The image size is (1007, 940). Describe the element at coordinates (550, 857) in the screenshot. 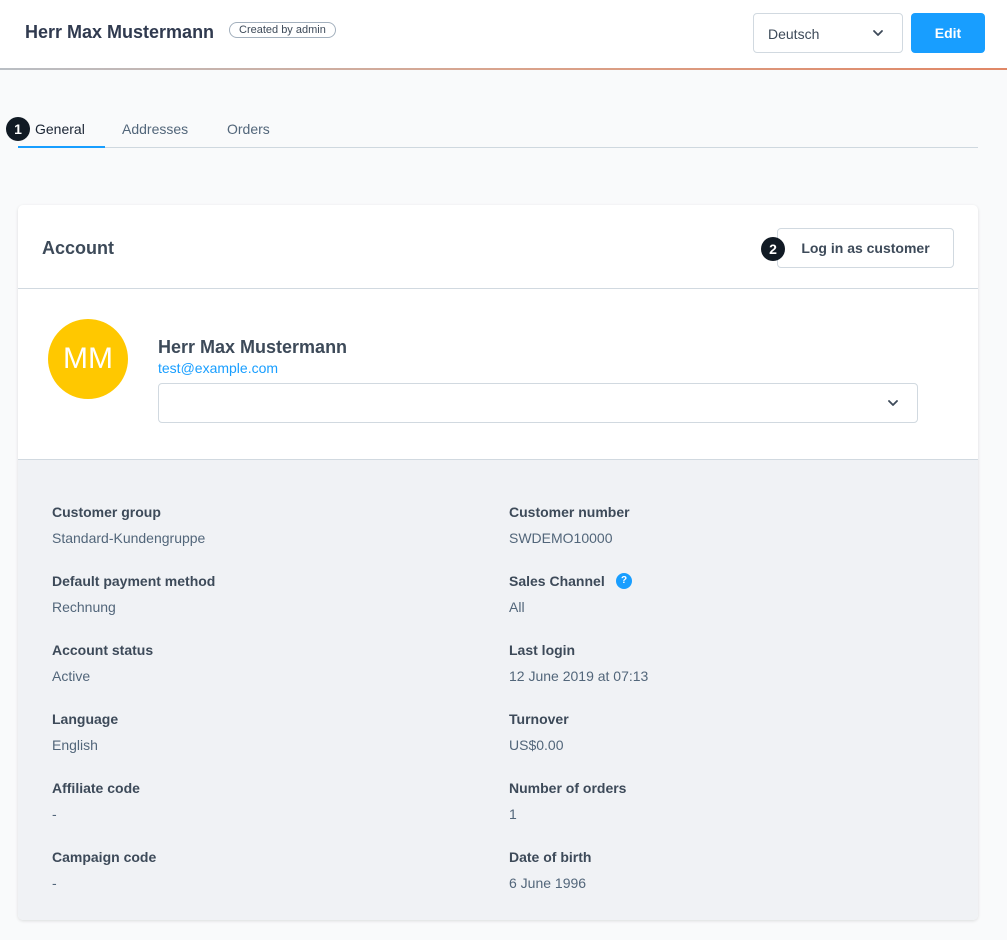

I see `date-of-birth-label: Date of birth` at that location.